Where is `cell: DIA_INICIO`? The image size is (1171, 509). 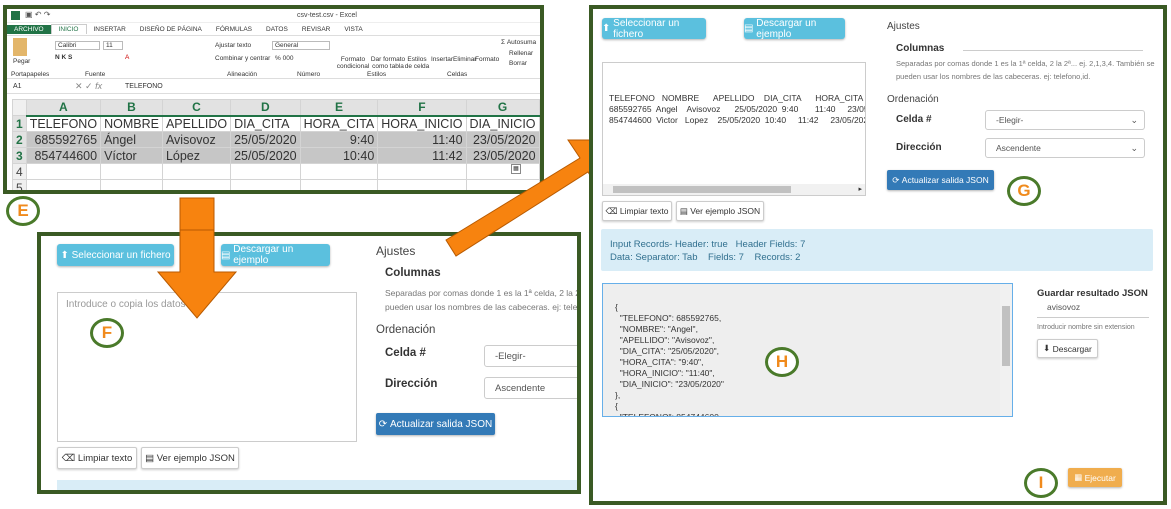
cell: DIA_INICIO is located at coordinates (502, 123).